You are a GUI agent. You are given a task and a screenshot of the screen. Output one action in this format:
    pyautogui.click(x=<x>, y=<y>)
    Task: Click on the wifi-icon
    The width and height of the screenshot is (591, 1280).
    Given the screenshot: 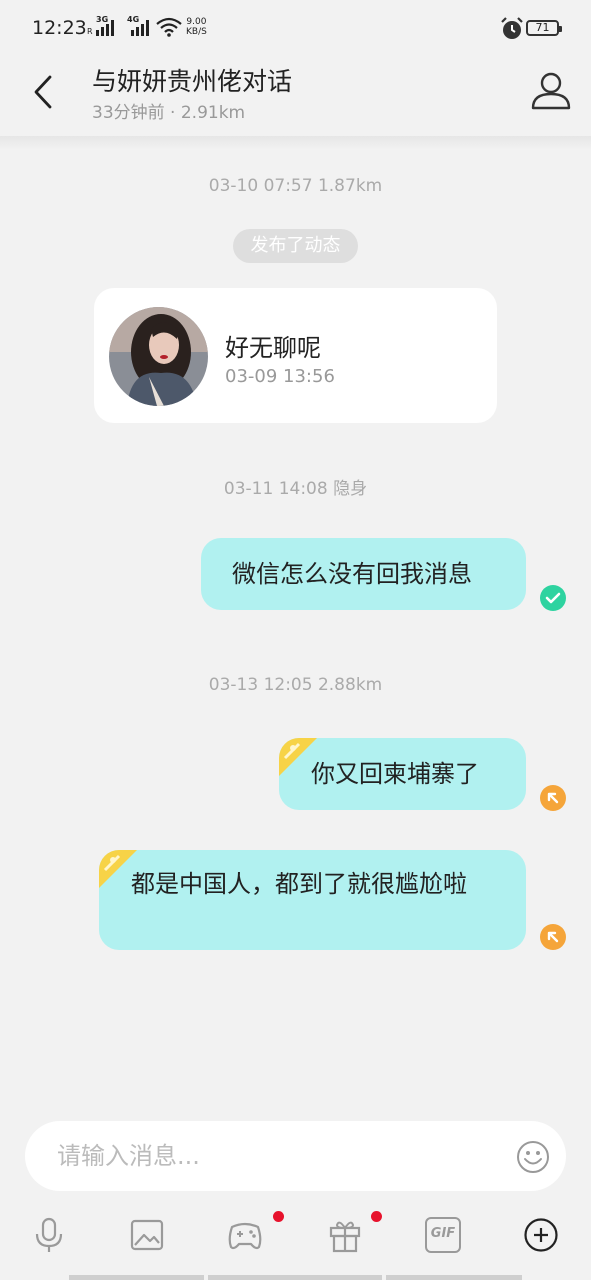 What is the action you would take?
    pyautogui.click(x=169, y=27)
    